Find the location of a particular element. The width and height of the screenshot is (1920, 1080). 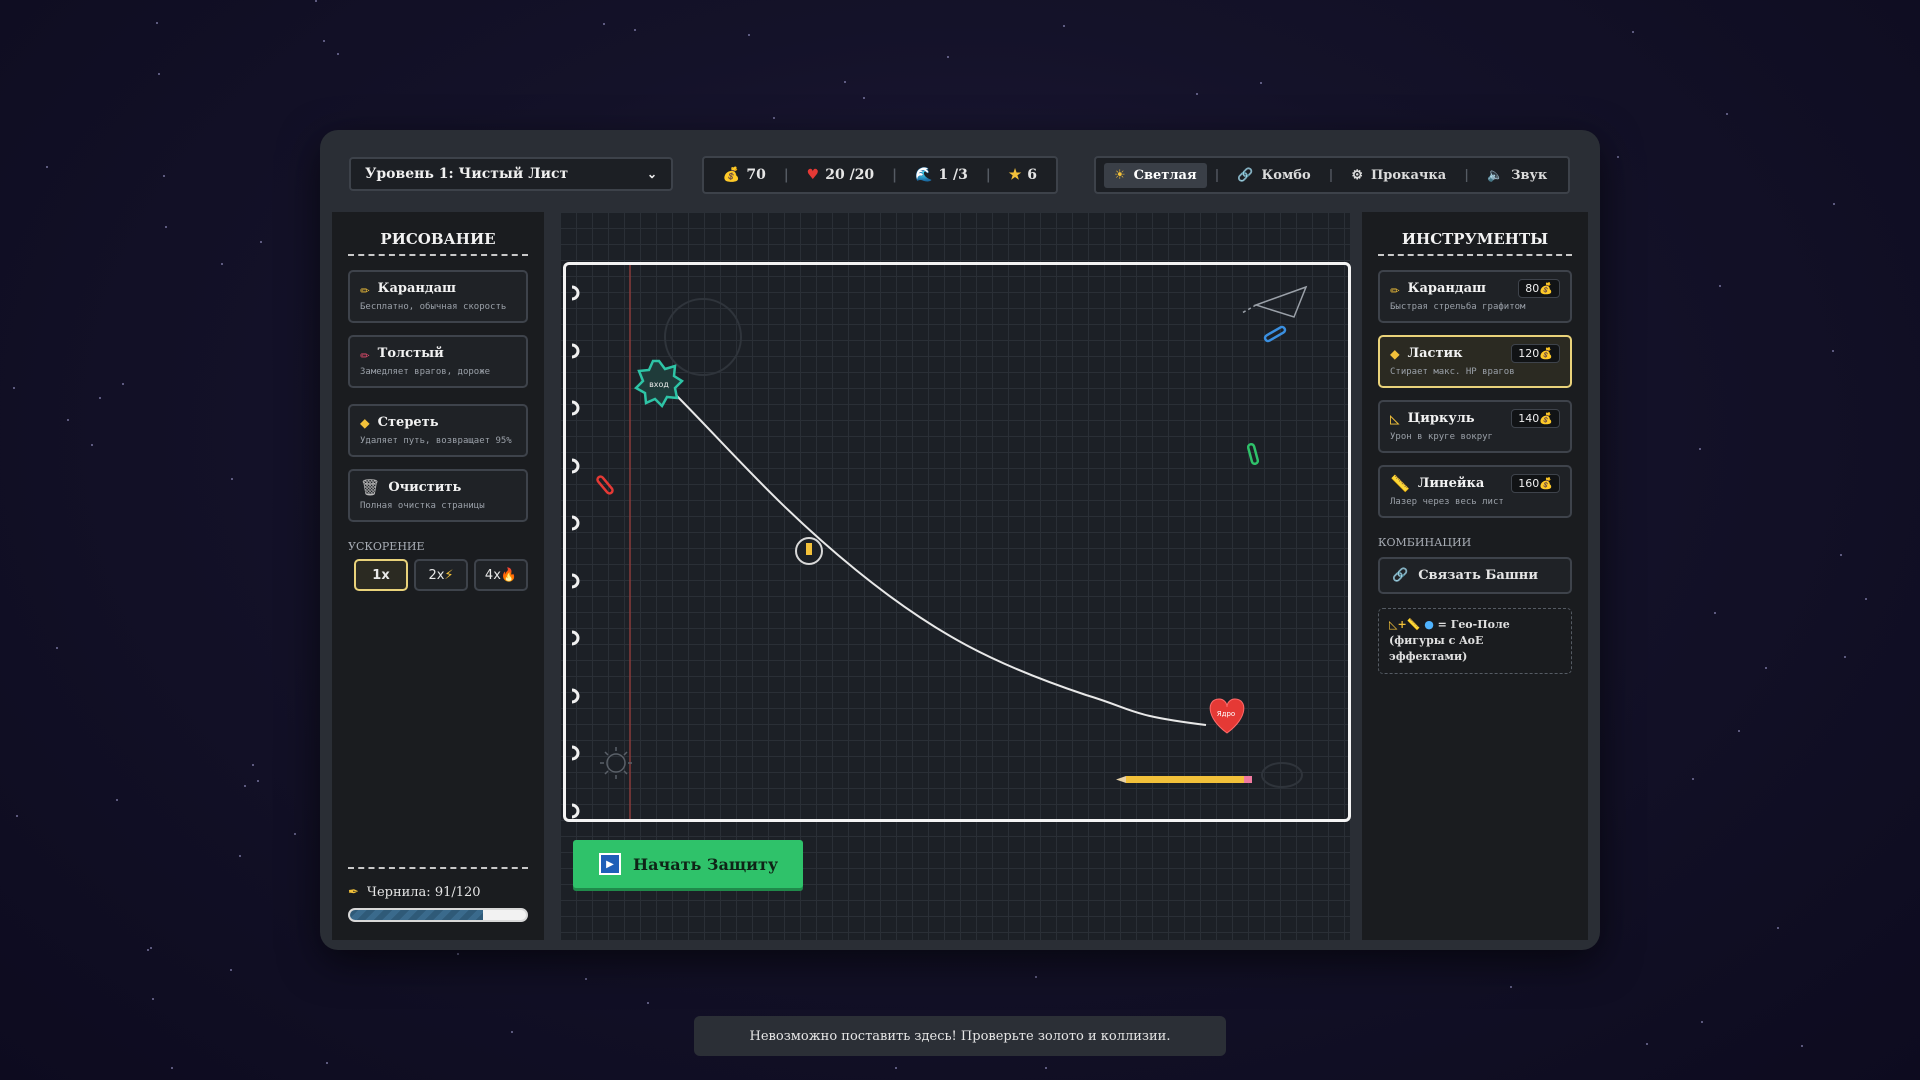

speed-2x-button: 2x ⚡ is located at coordinates (441, 575).